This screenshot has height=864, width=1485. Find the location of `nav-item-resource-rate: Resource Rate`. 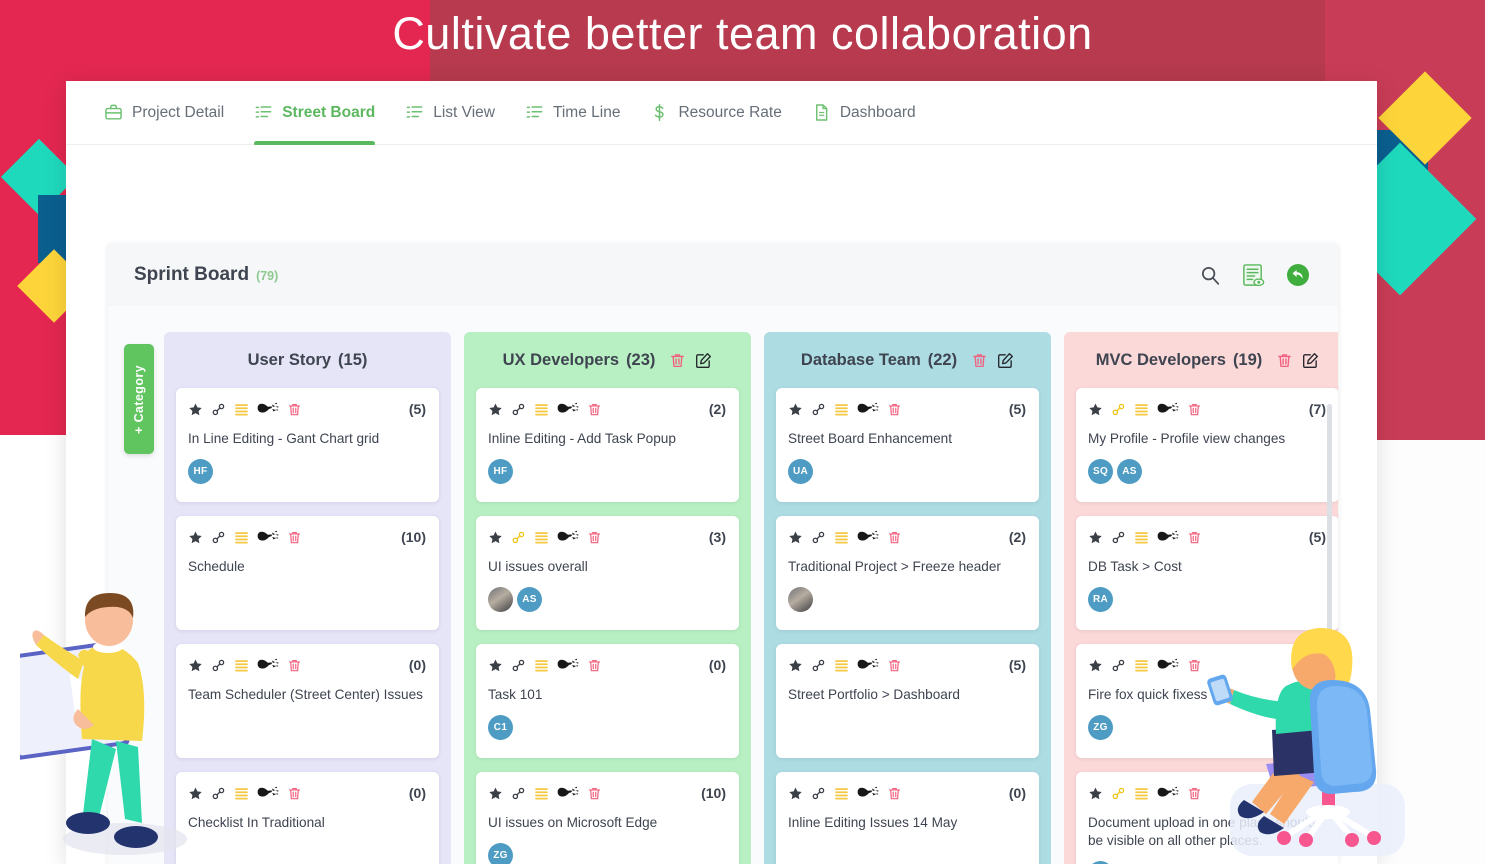

nav-item-resource-rate: Resource Rate is located at coordinates (716, 113).